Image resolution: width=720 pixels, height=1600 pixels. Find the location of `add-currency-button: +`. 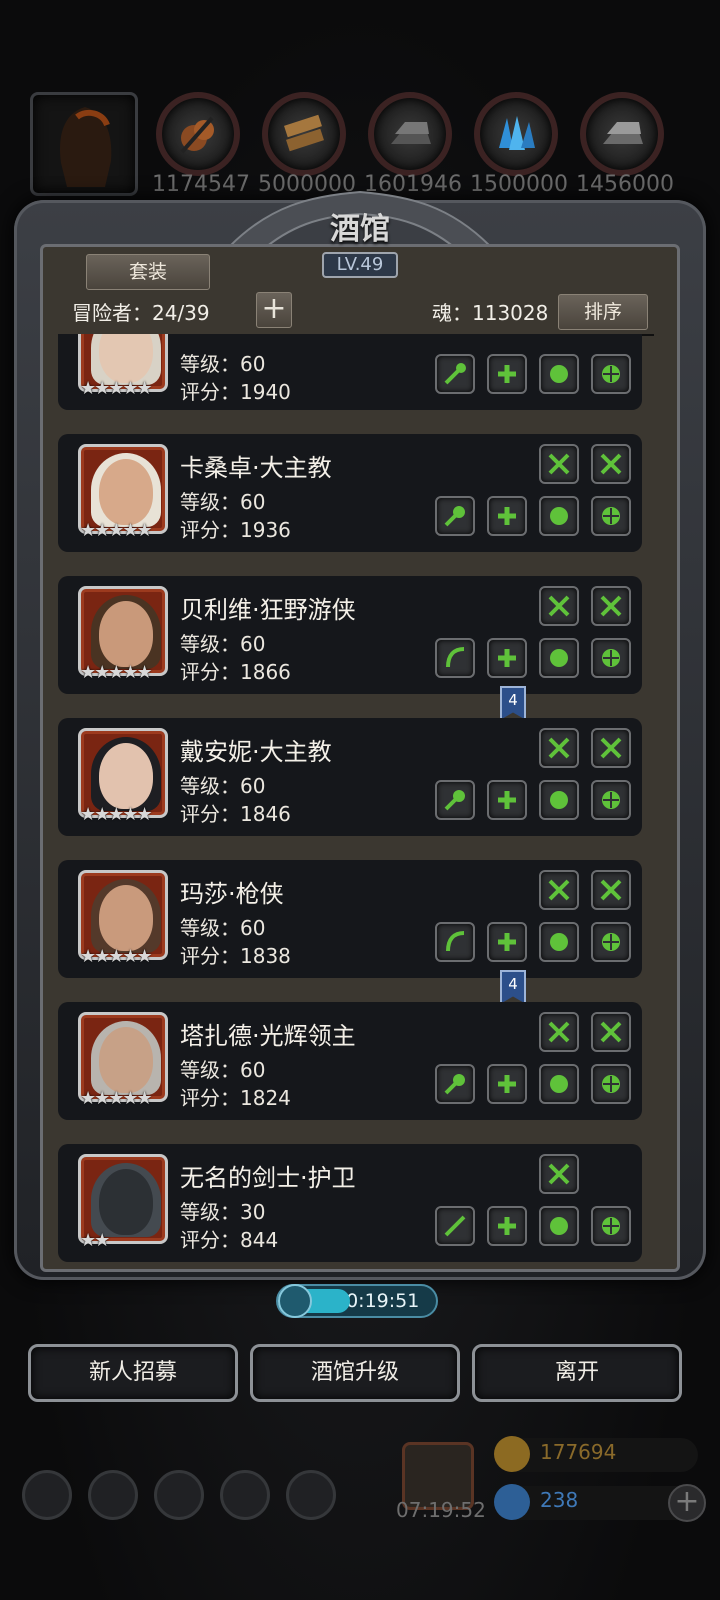

add-currency-button: + is located at coordinates (687, 1503).